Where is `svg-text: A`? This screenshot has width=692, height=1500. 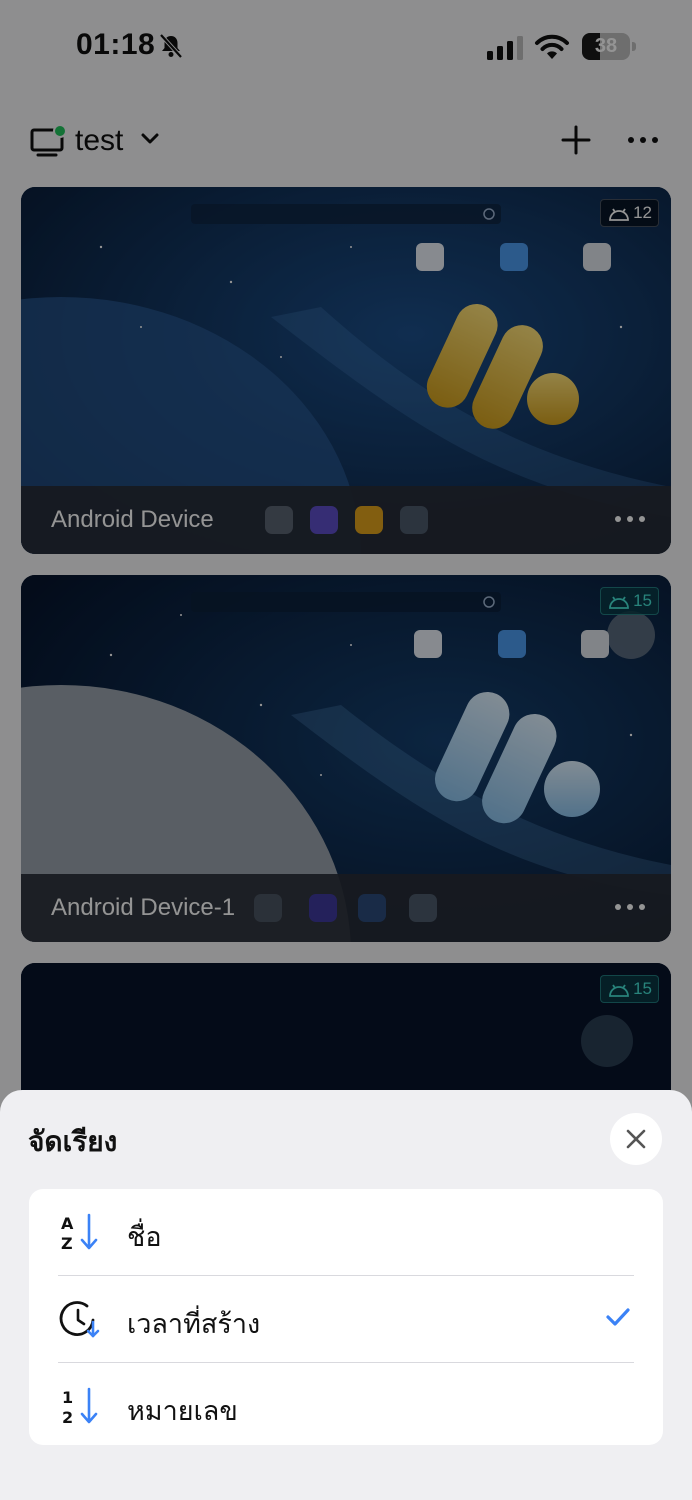 svg-text: A is located at coordinates (67, 1223).